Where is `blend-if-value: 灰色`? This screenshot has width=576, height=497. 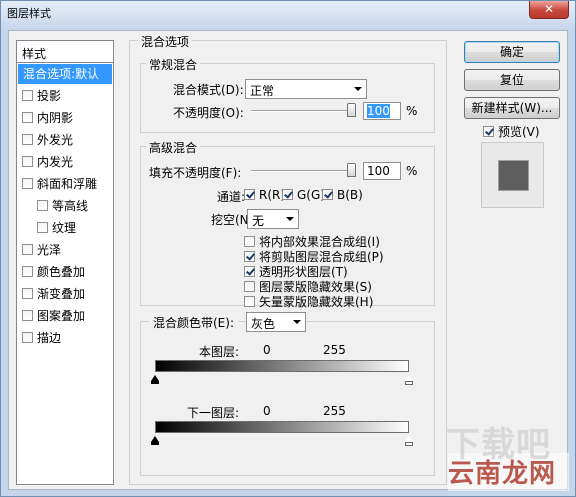 blend-if-value: 灰色 is located at coordinates (263, 324).